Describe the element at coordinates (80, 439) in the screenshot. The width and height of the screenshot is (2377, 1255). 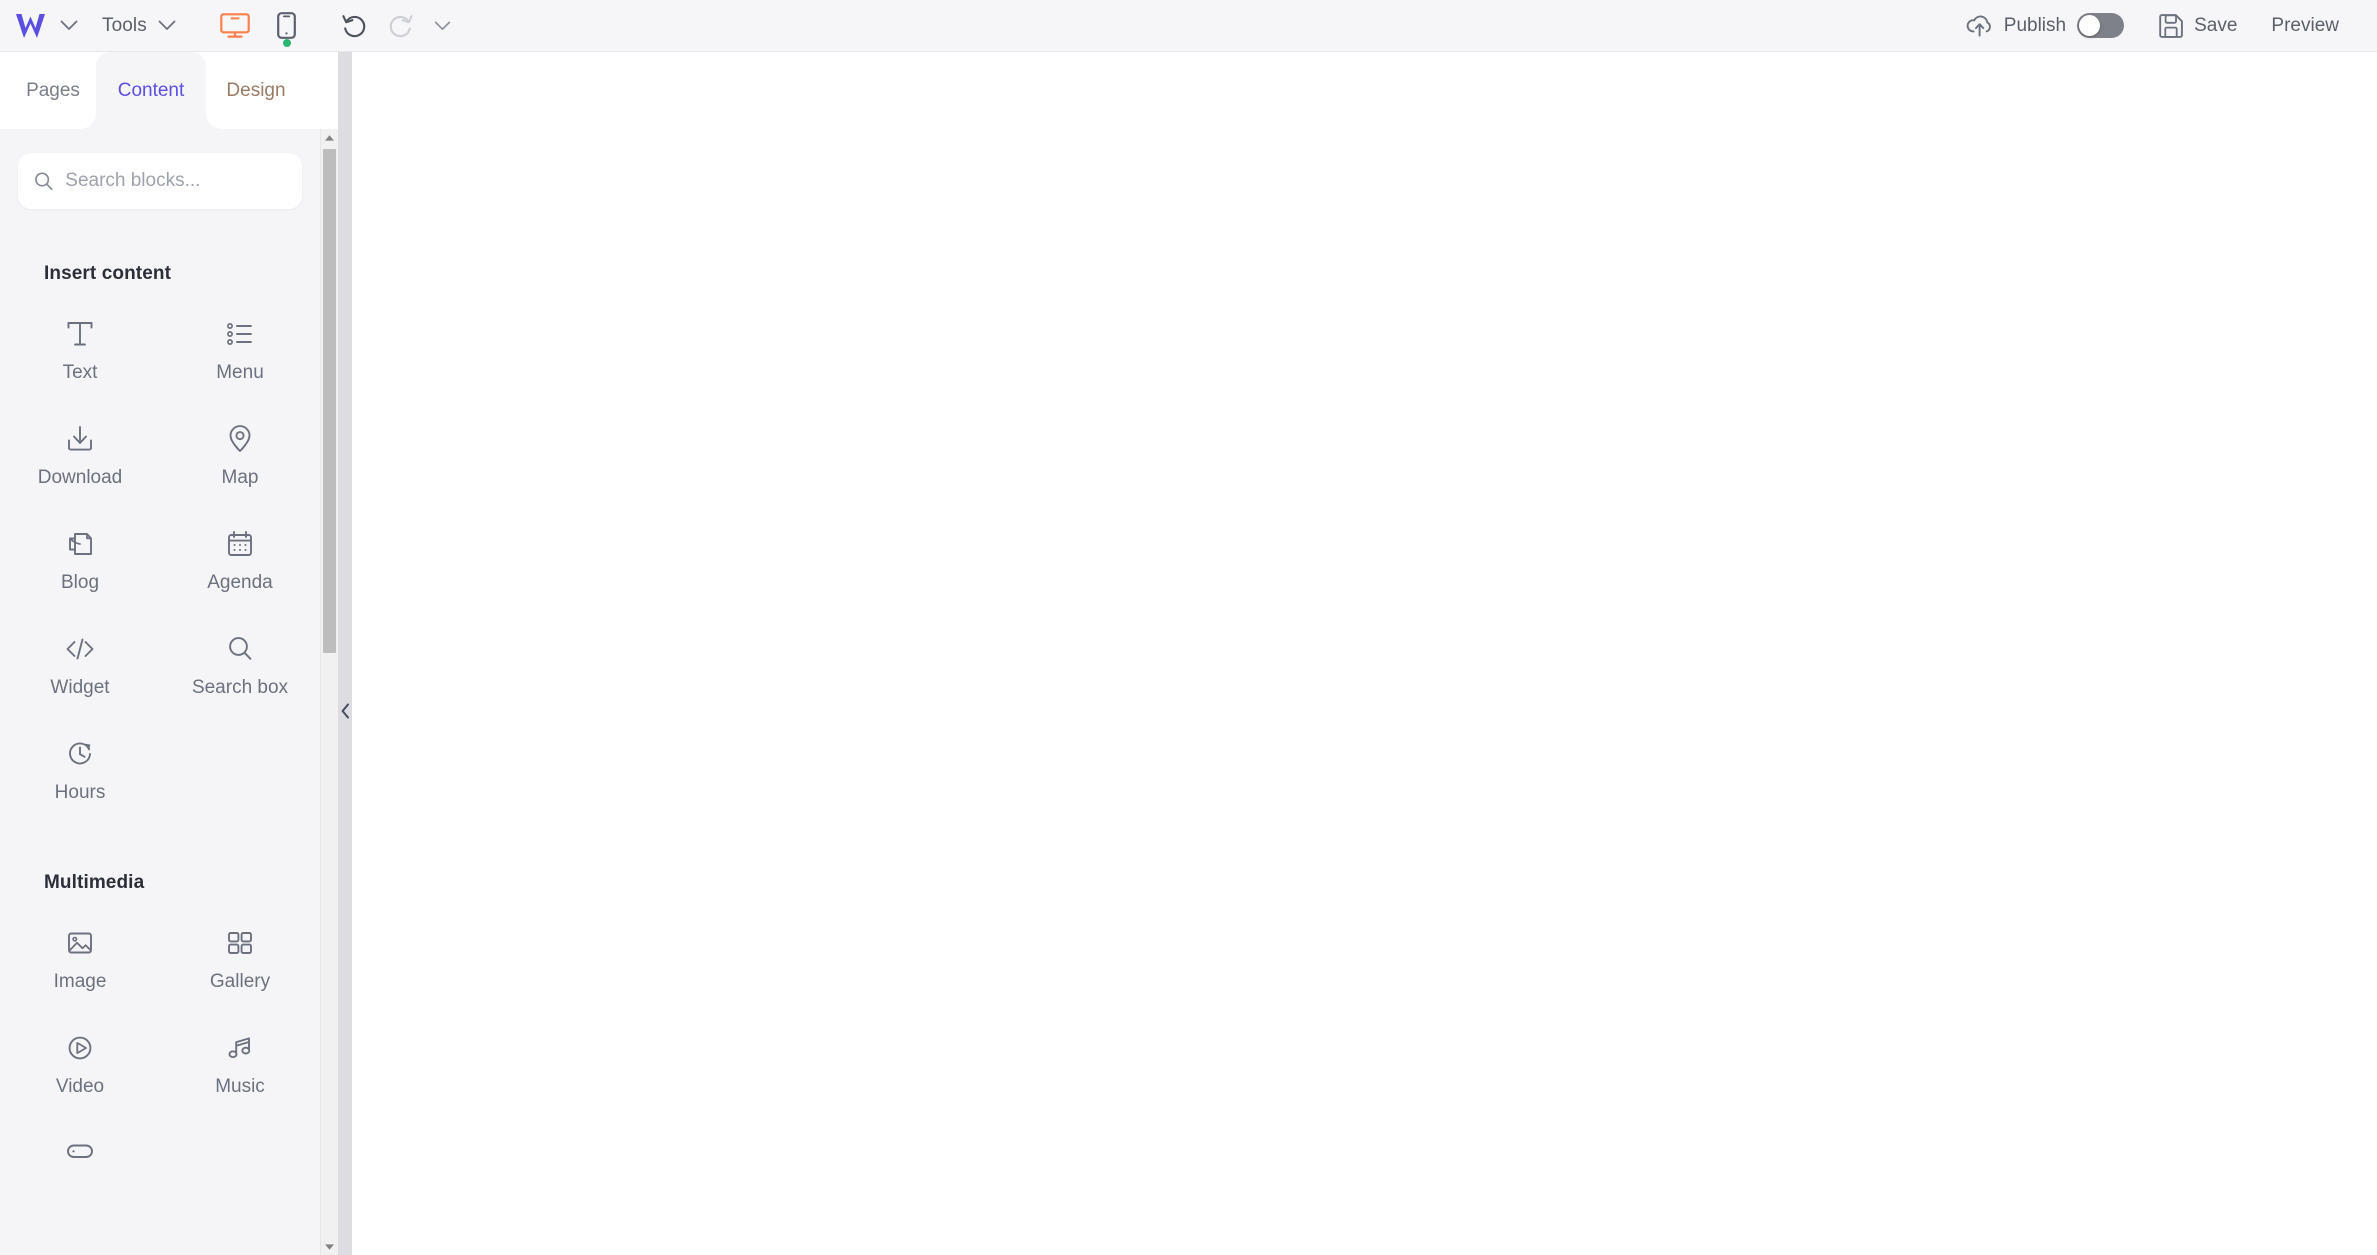
I see `download-tray-icon` at that location.